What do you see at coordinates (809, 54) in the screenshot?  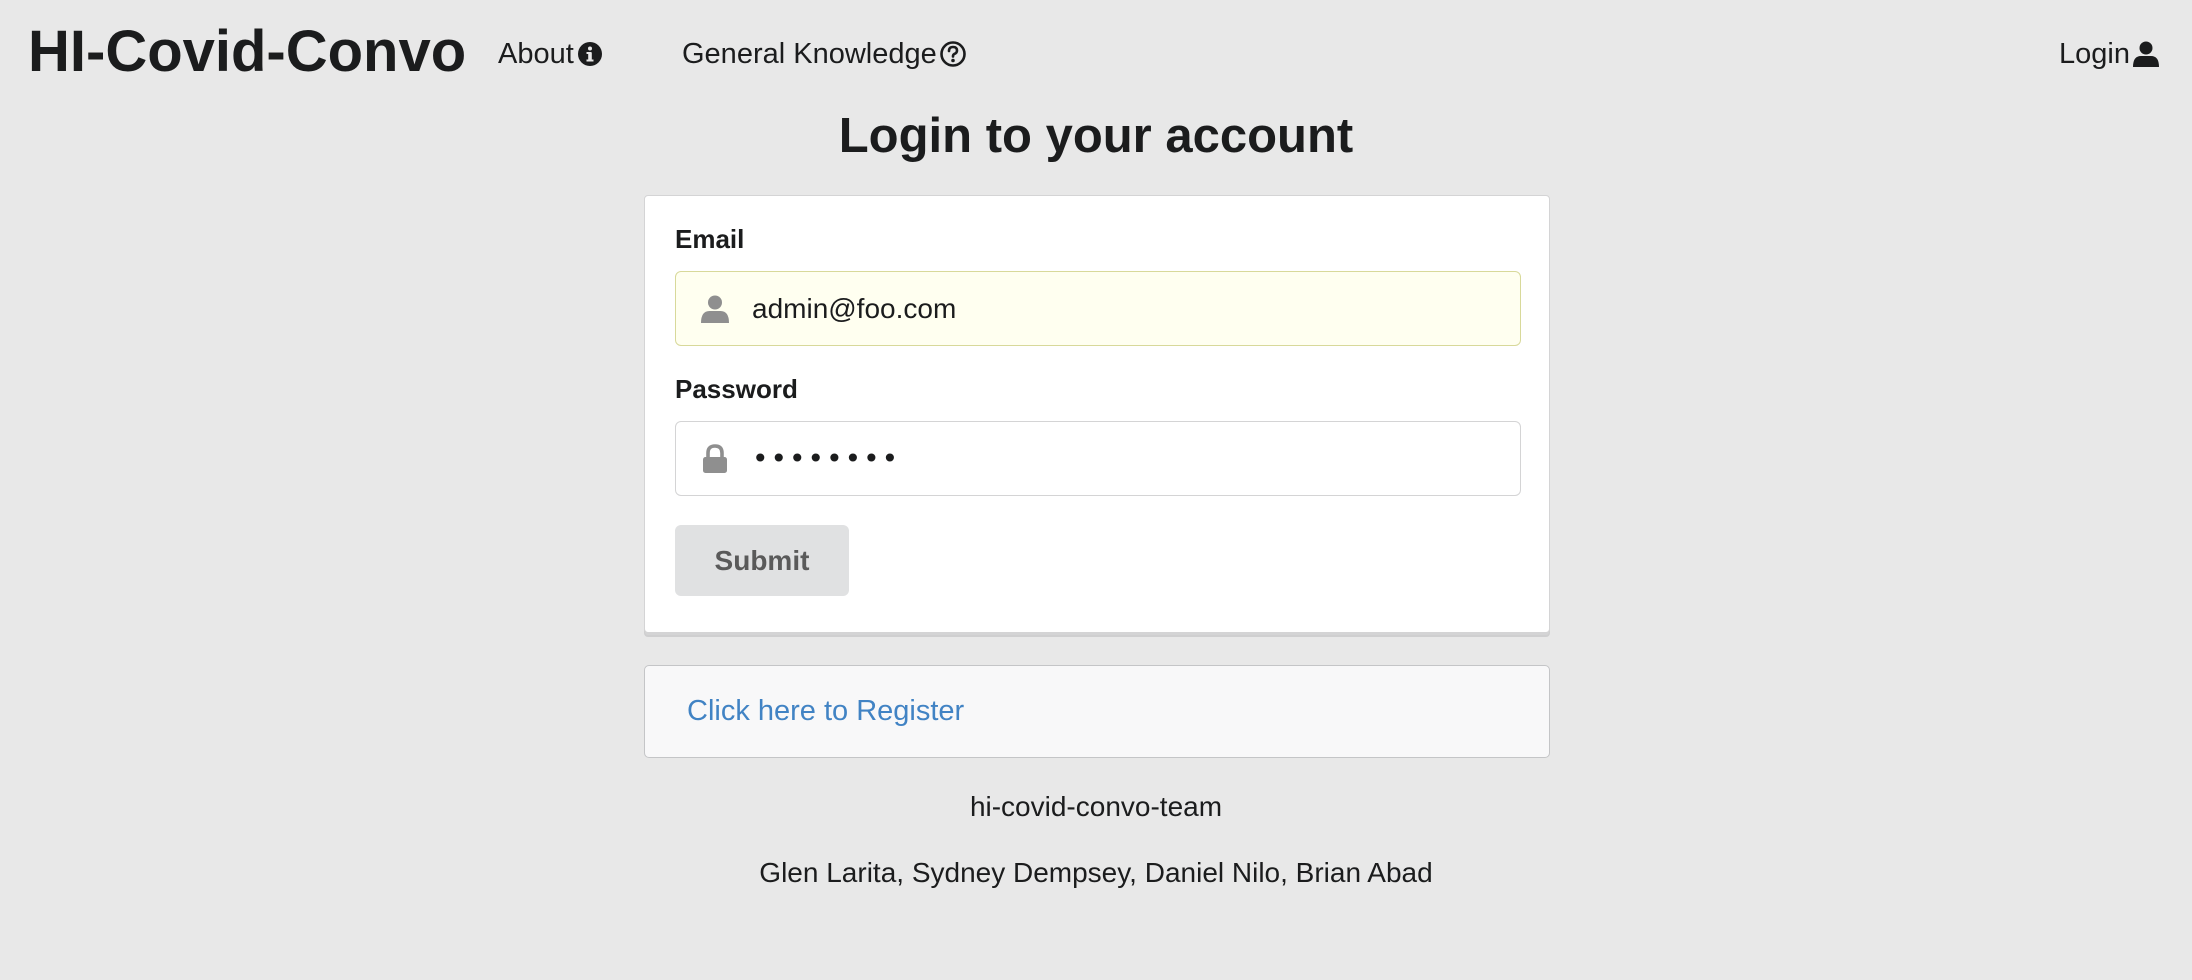 I see `nav-general-knowledge-label: General Knowledge` at bounding box center [809, 54].